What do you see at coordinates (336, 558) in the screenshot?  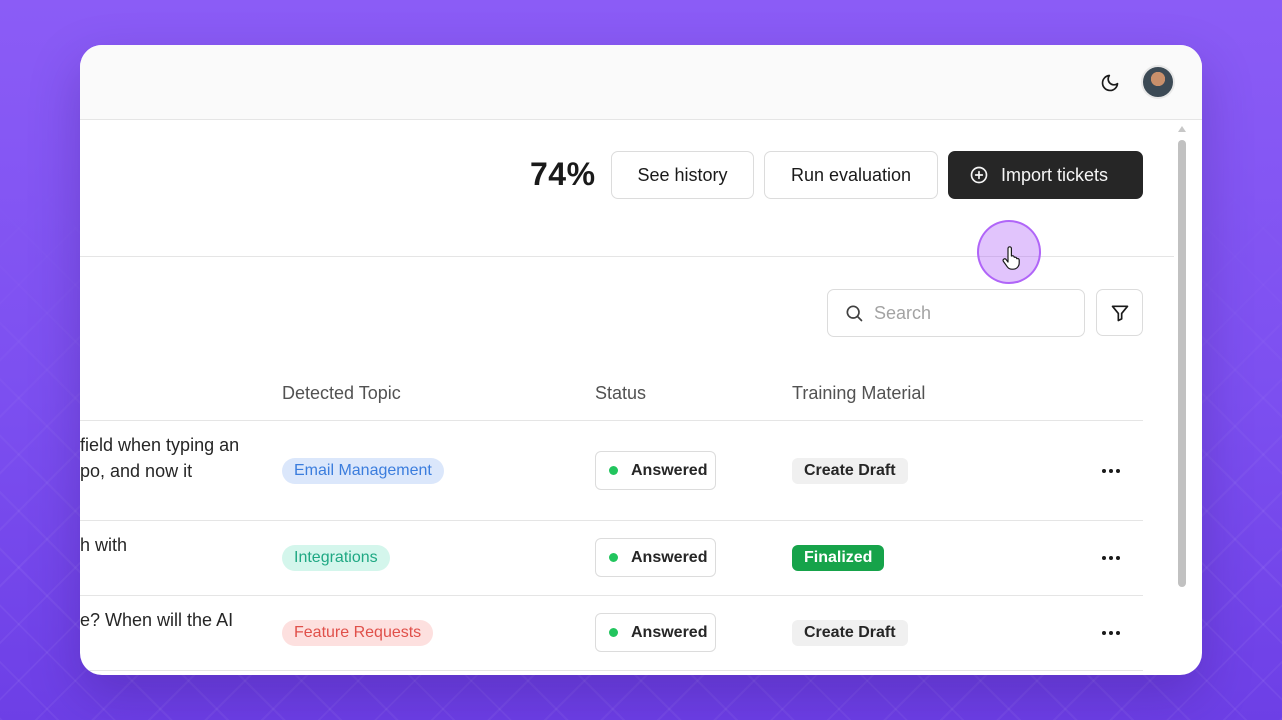 I see `topic-badge: Integrations` at bounding box center [336, 558].